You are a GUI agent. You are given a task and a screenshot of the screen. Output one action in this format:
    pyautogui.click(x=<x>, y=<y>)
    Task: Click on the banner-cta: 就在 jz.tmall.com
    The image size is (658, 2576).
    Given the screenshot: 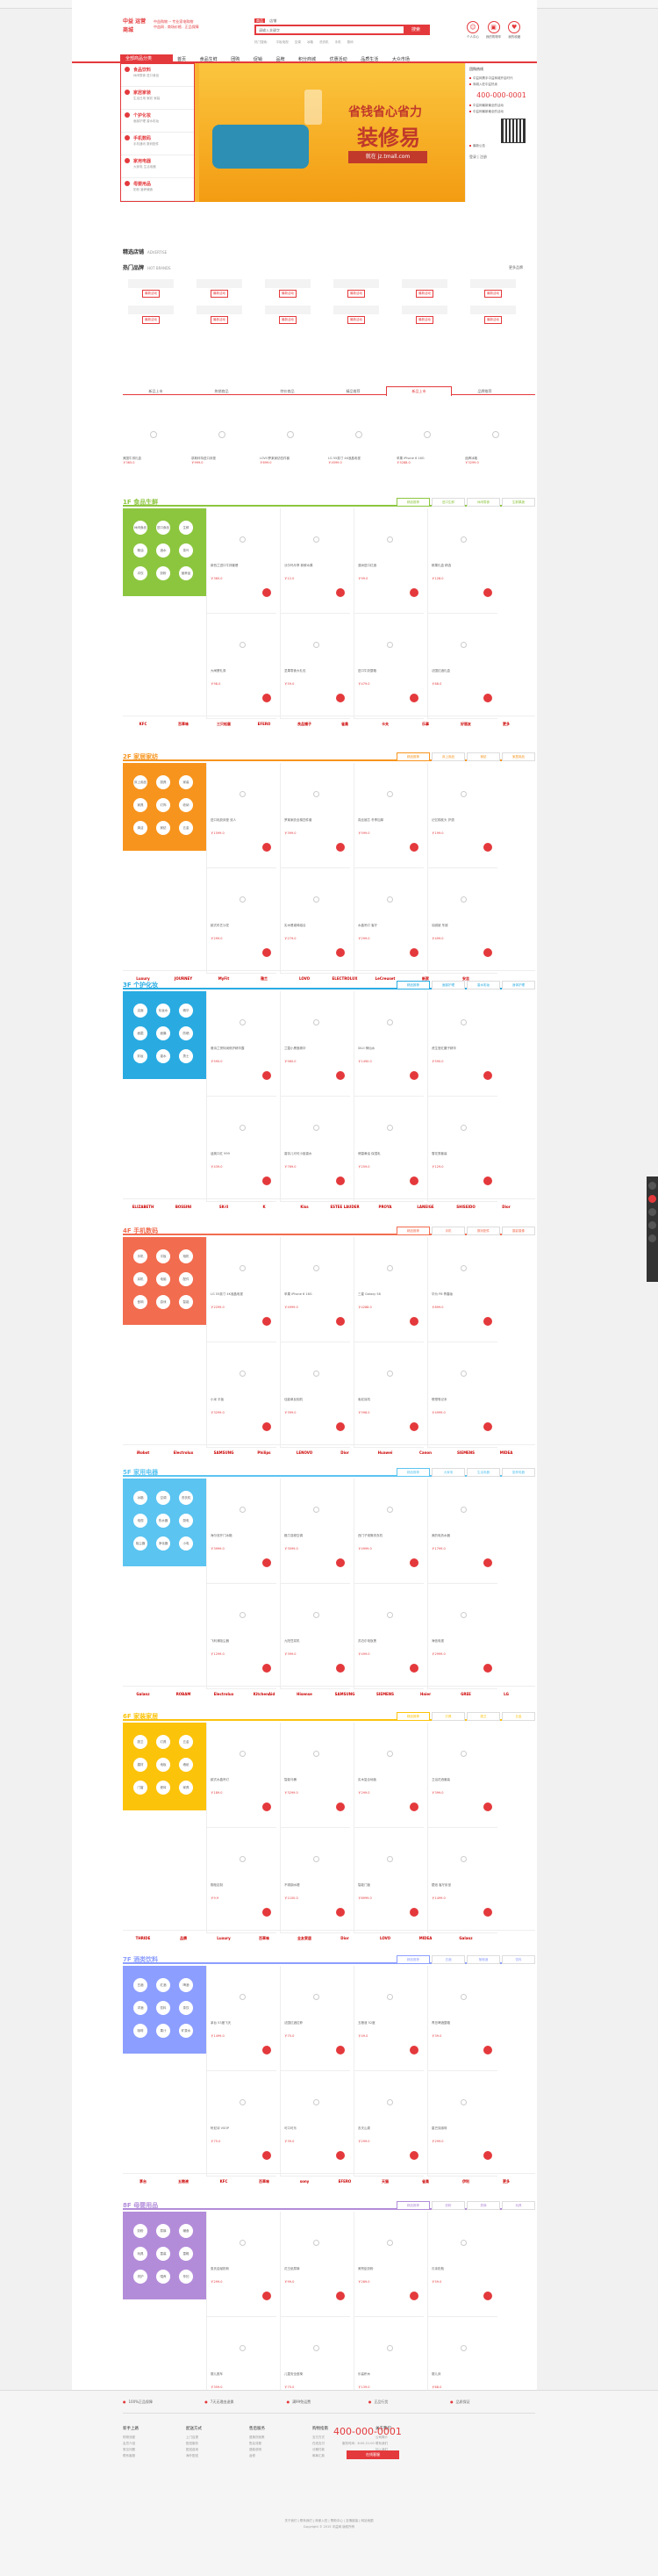 What is the action you would take?
    pyautogui.click(x=387, y=157)
    